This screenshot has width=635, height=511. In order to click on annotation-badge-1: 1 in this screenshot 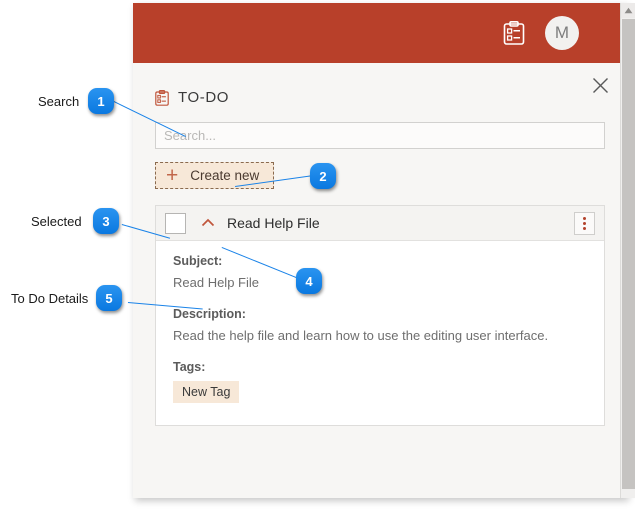, I will do `click(101, 101)`.